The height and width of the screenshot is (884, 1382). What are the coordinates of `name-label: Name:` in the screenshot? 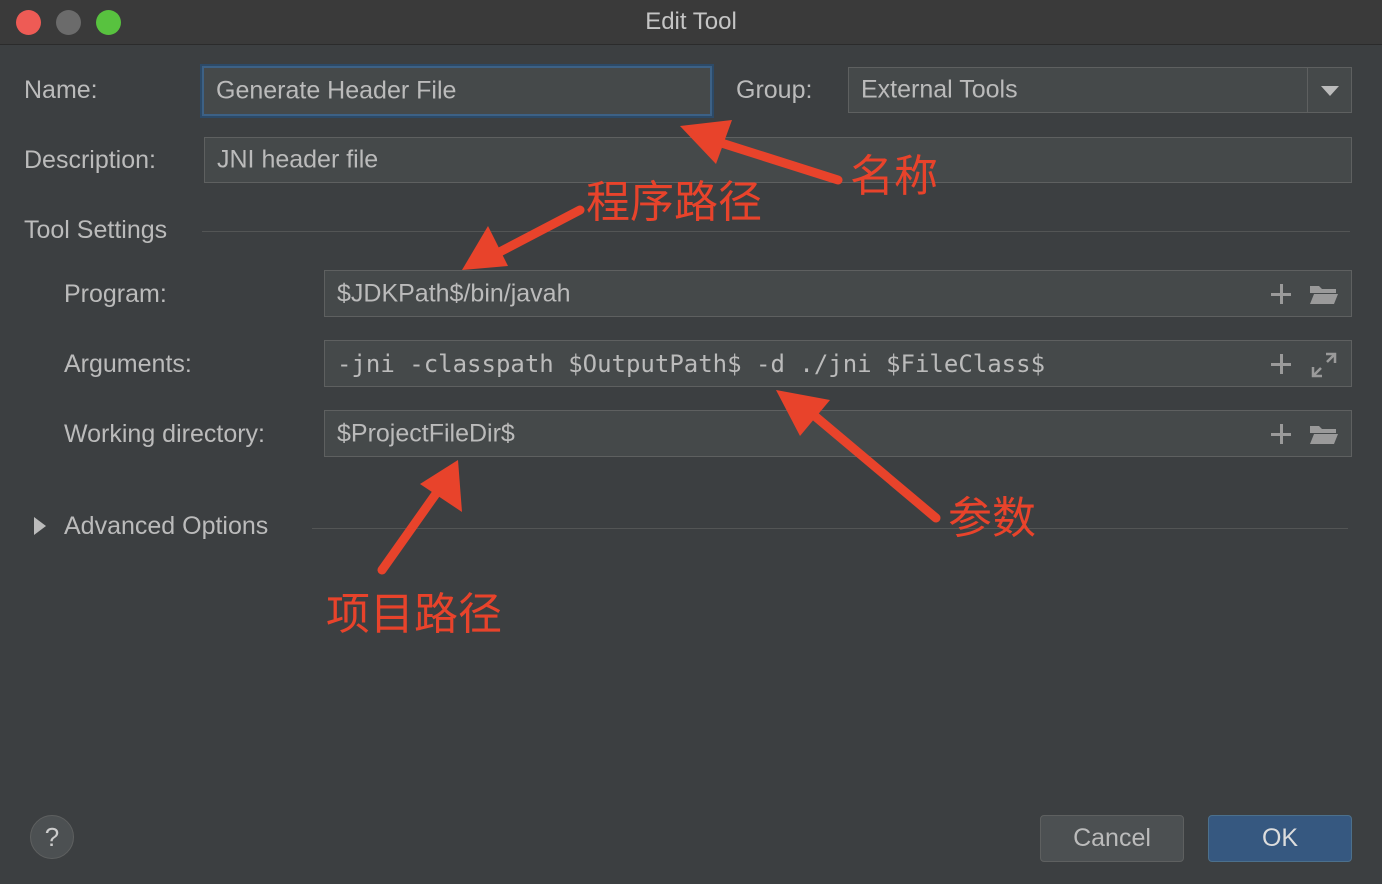 It's located at (61, 90).